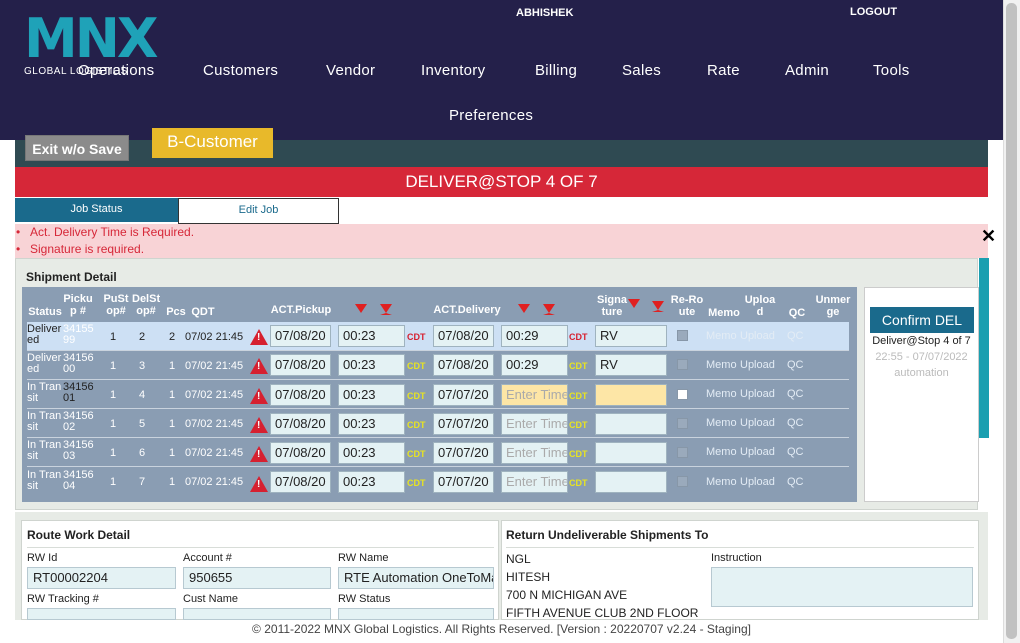 This screenshot has height=643, width=1020. I want to click on logout-link: LOGOUT, so click(873, 12).